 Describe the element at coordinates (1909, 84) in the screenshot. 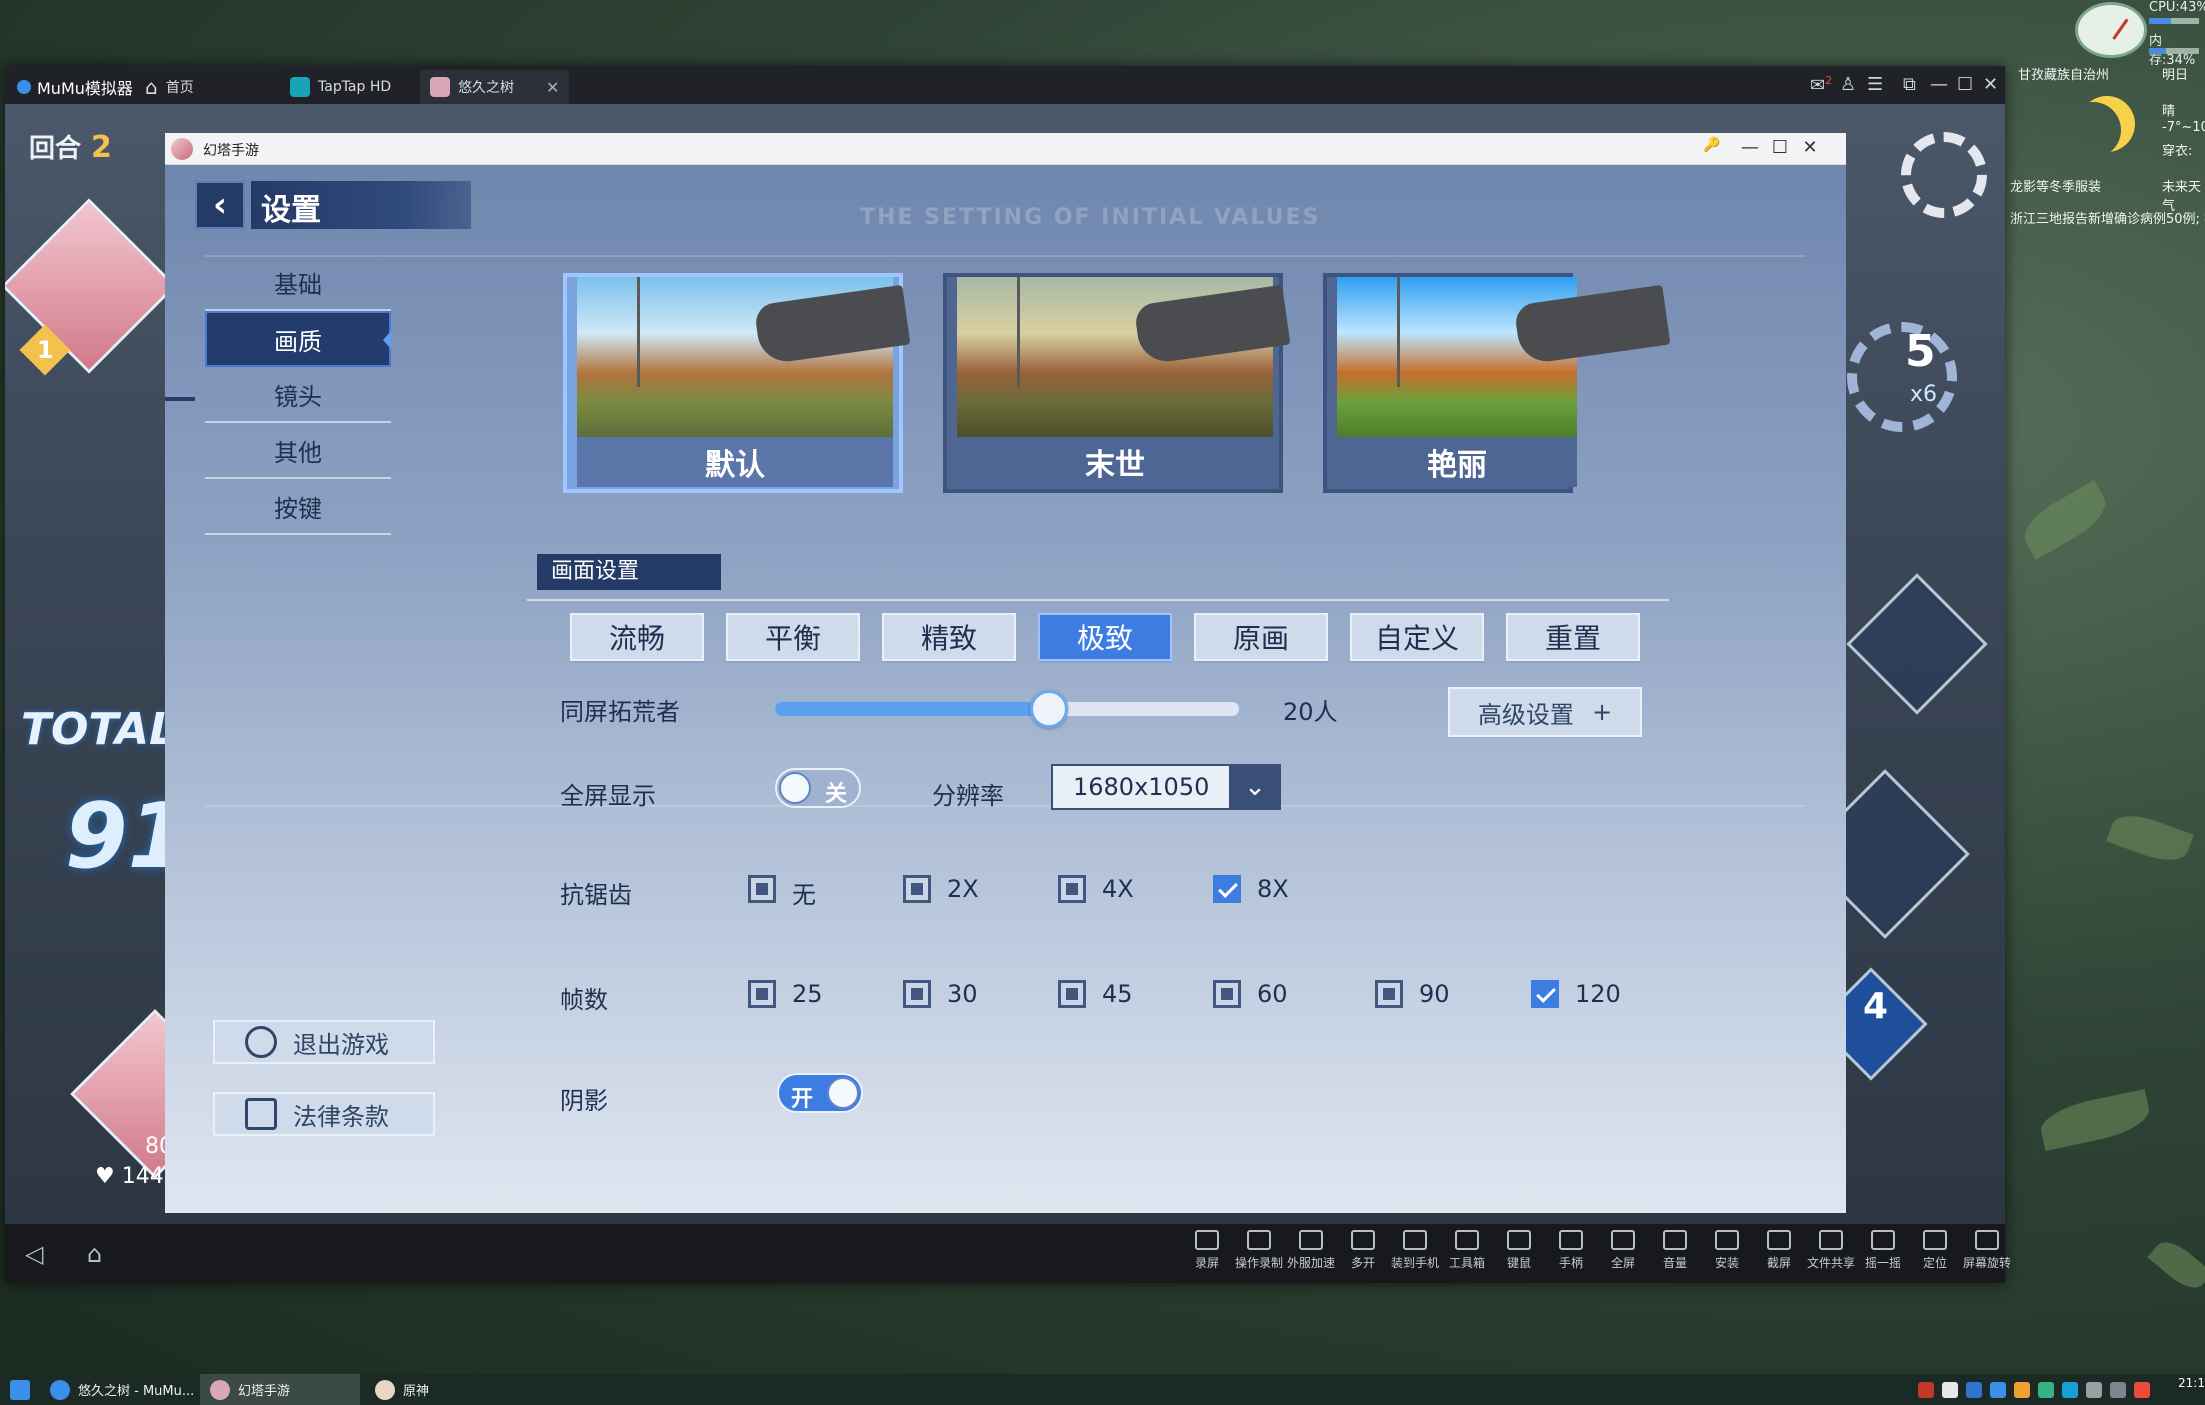

I see `detach-icon: ⧉` at that location.